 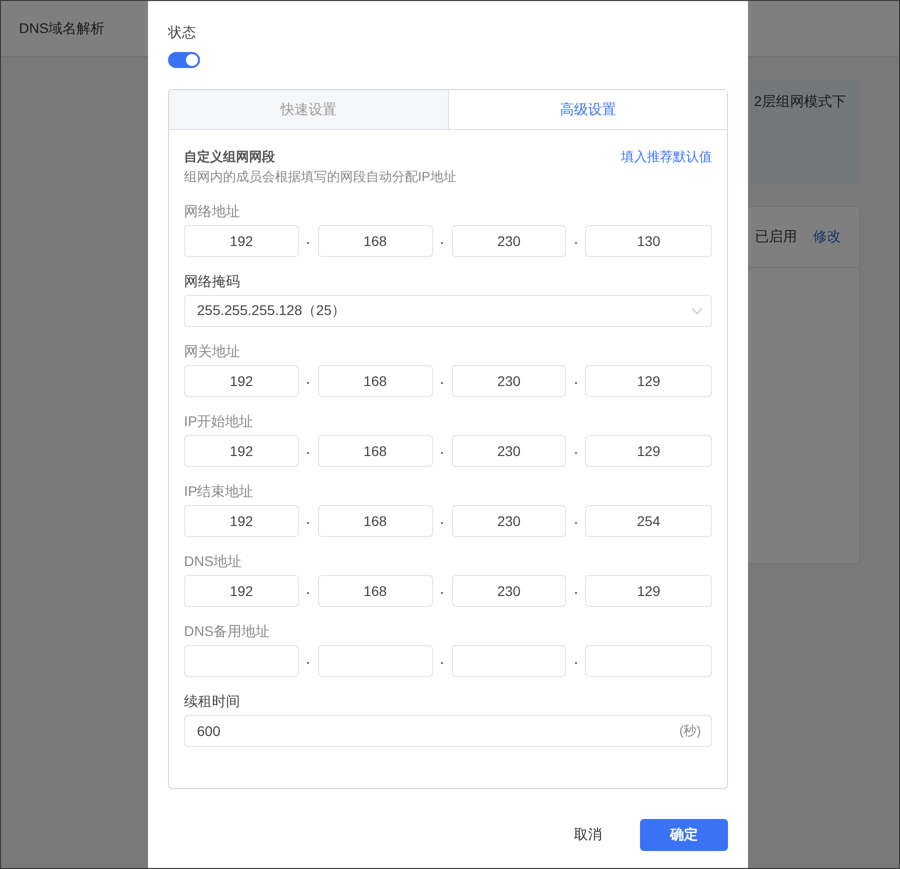 What do you see at coordinates (800, 101) in the screenshot?
I see `notice-text: 2层组网模式下` at bounding box center [800, 101].